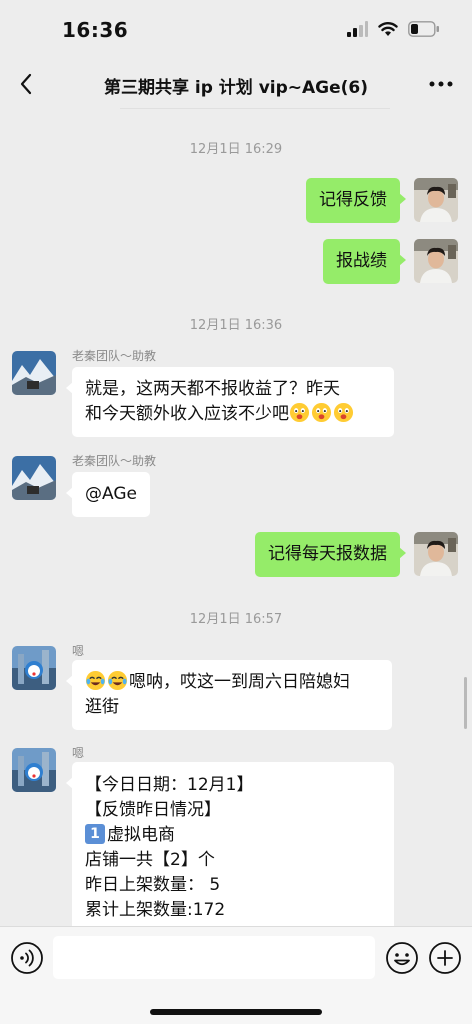  I want to click on voice-icon, so click(27, 958).